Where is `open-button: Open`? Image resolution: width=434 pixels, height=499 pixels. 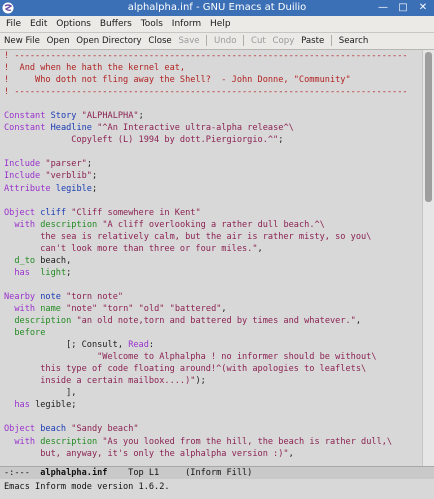
open-button: Open is located at coordinates (58, 41).